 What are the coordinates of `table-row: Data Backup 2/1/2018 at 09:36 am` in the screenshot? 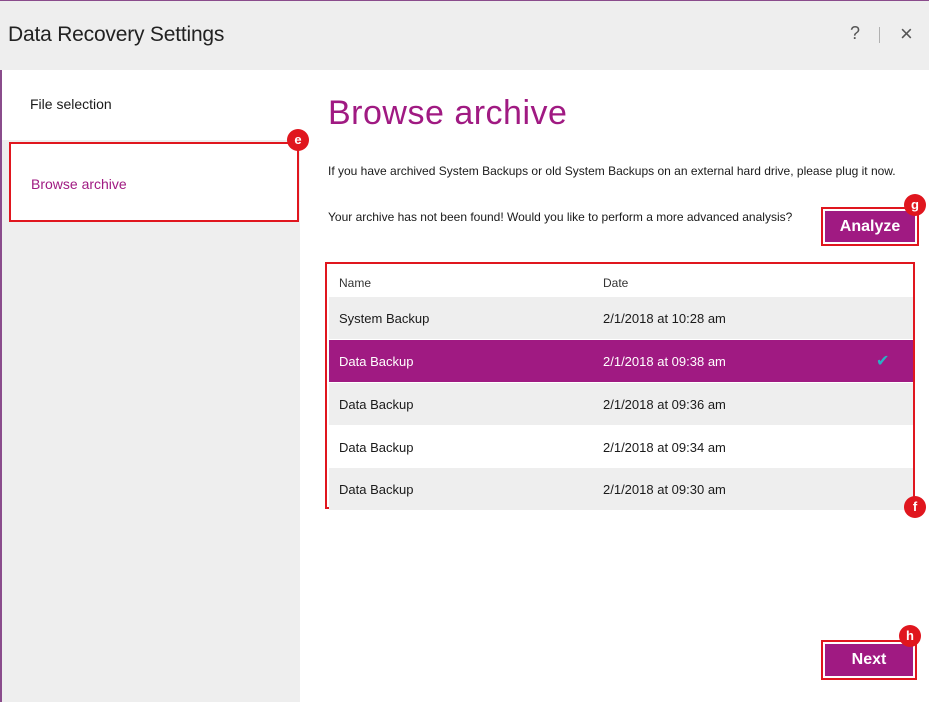 It's located at (621, 404).